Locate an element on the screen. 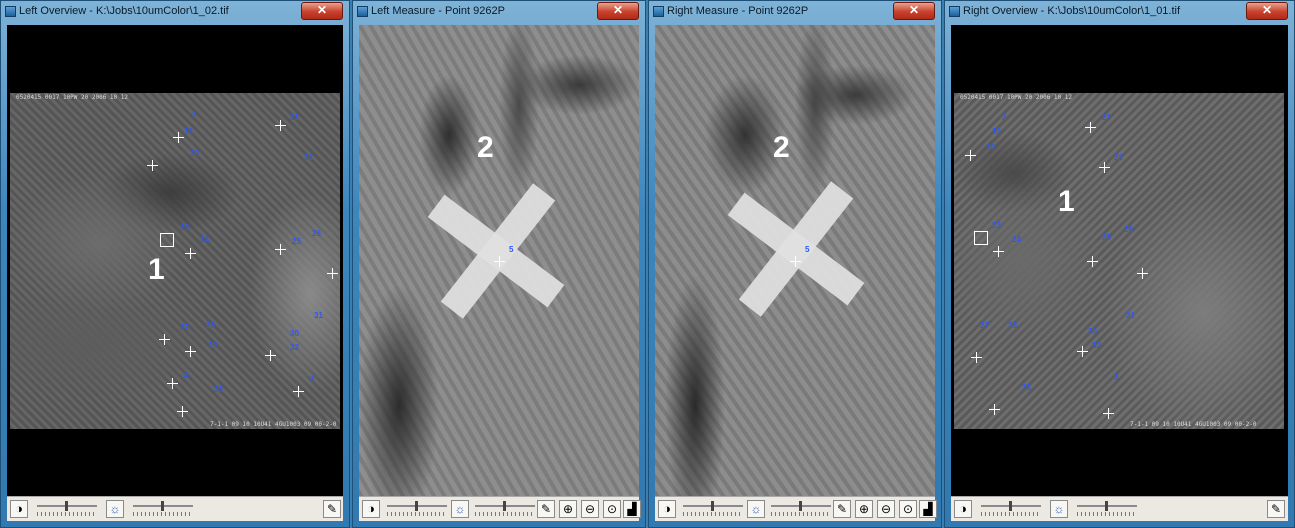 The height and width of the screenshot is (528, 1295). point-name-label: 2 is located at coordinates (485, 147).